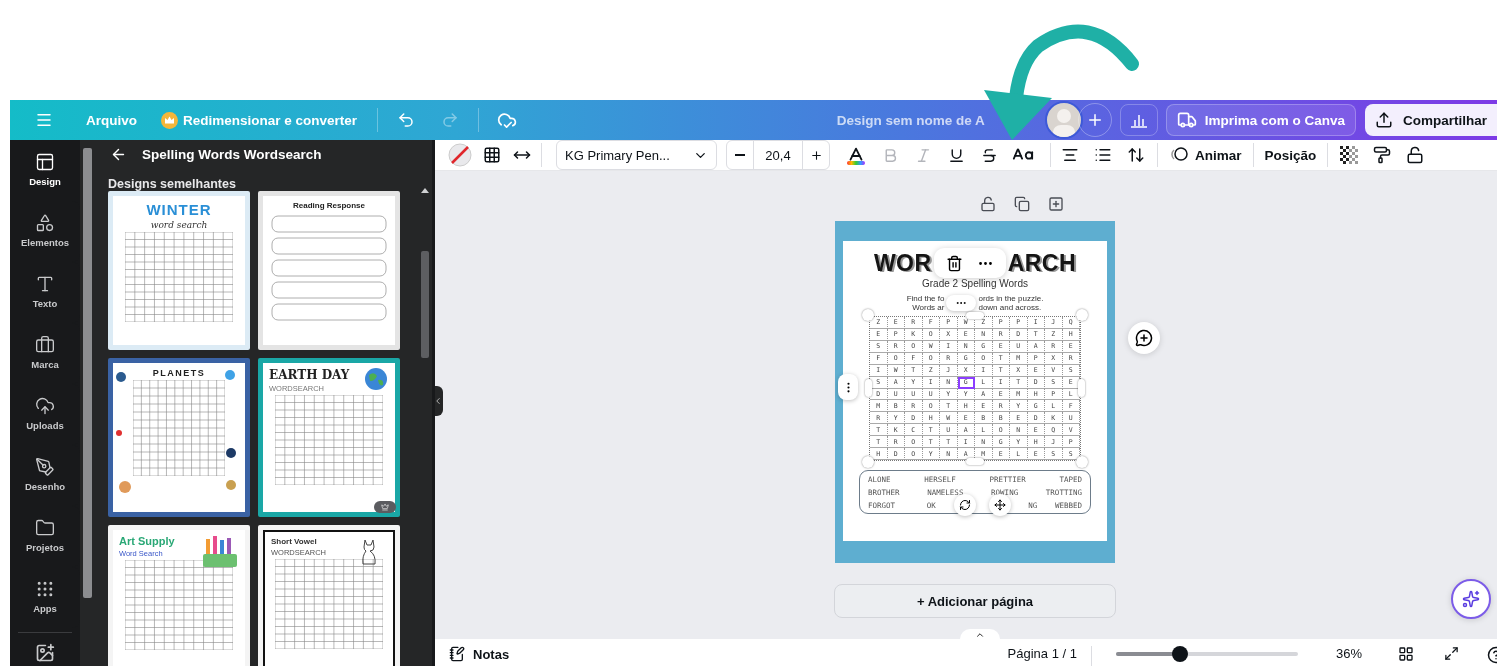 The image size is (1497, 666). Describe the element at coordinates (45, 589) in the screenshot. I see `dots-grid-icon` at that location.